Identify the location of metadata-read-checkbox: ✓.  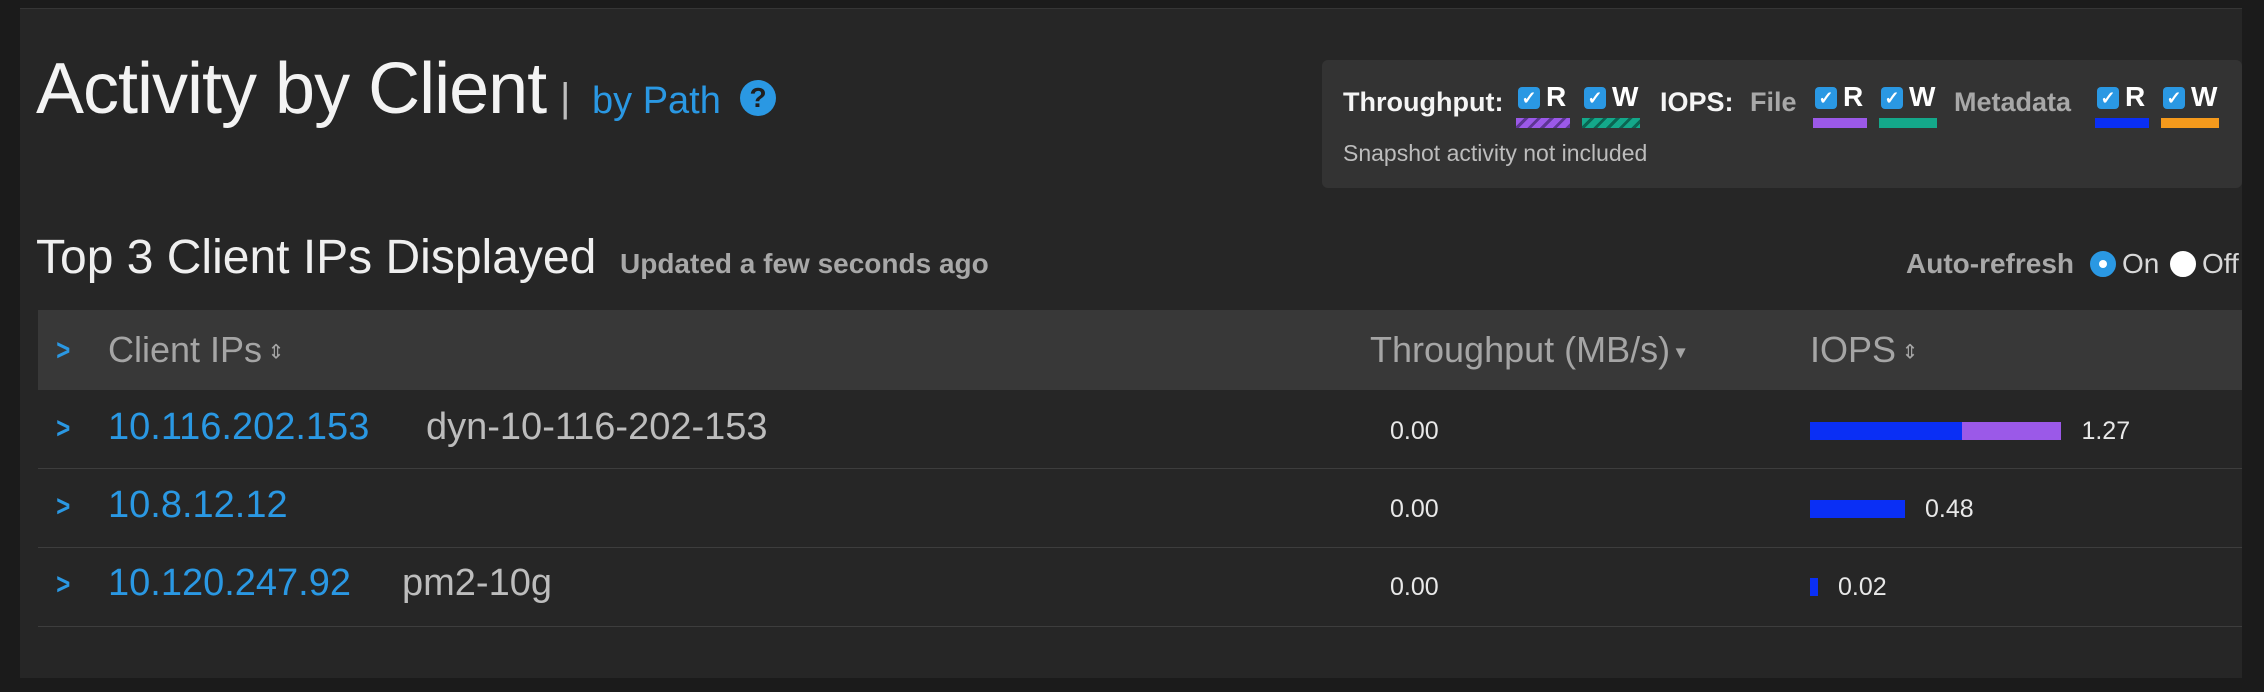
(2108, 98).